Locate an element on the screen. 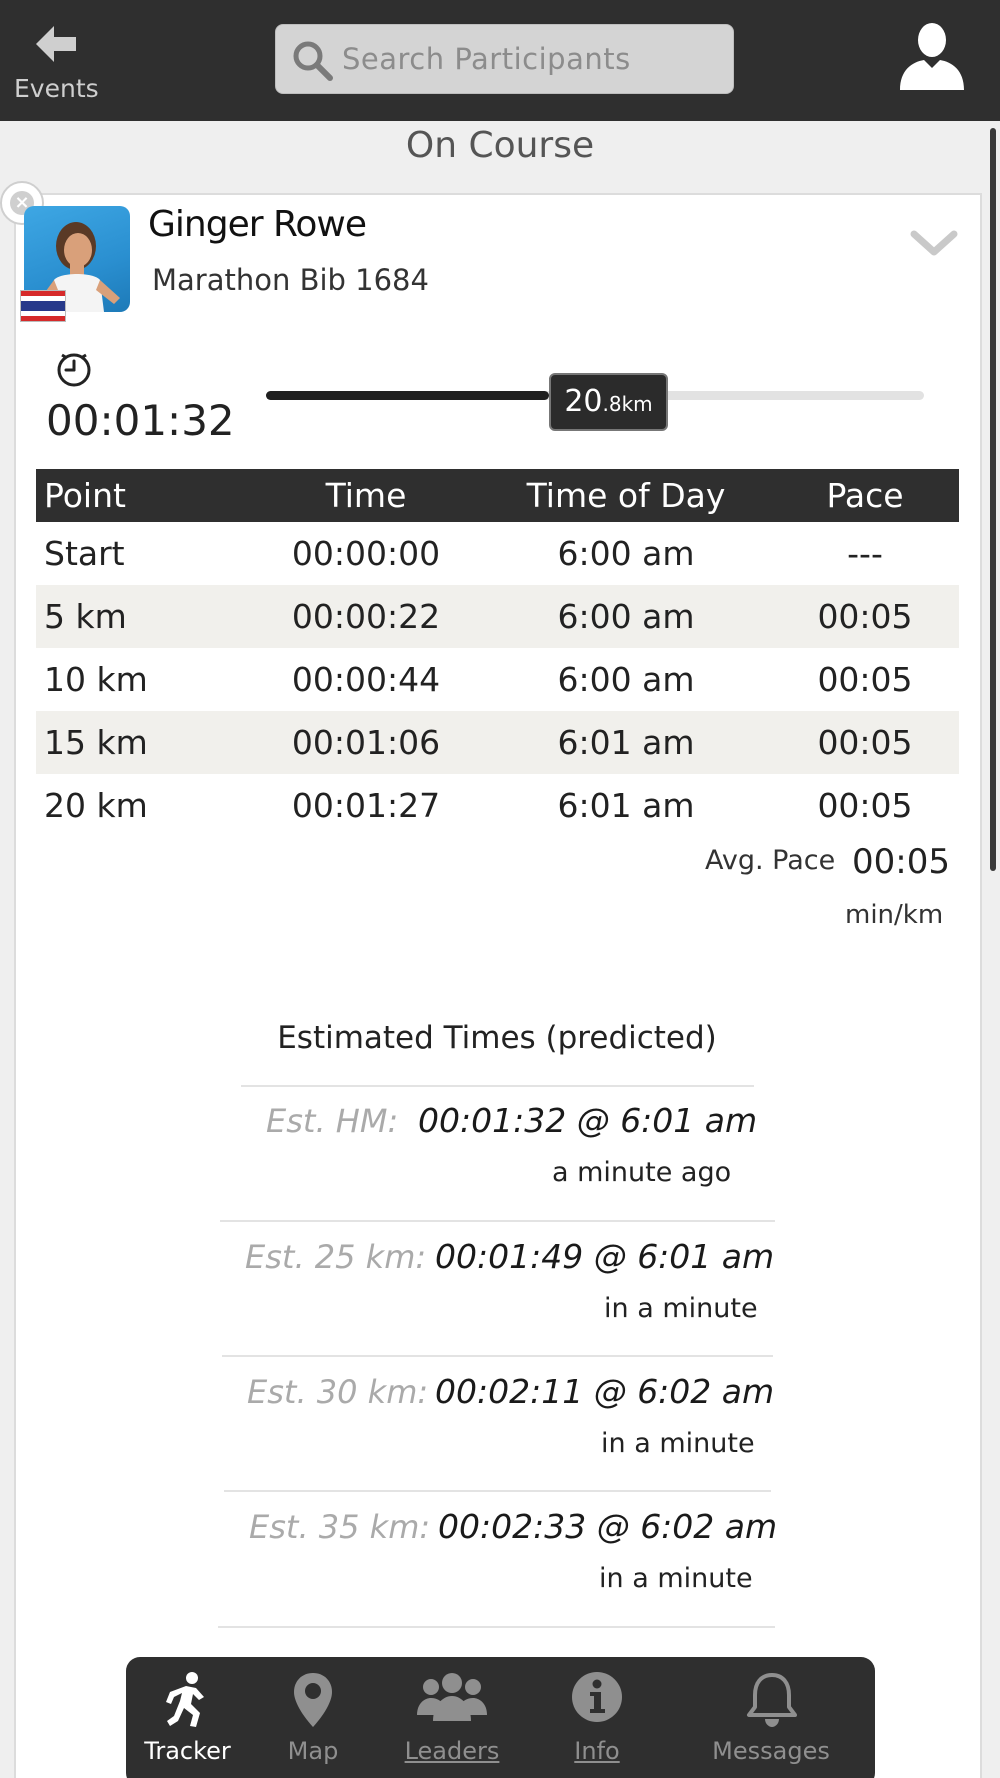 This screenshot has width=1000, height=1778. estimates-title-text: Estimated Times (predicted) is located at coordinates (497, 1038).